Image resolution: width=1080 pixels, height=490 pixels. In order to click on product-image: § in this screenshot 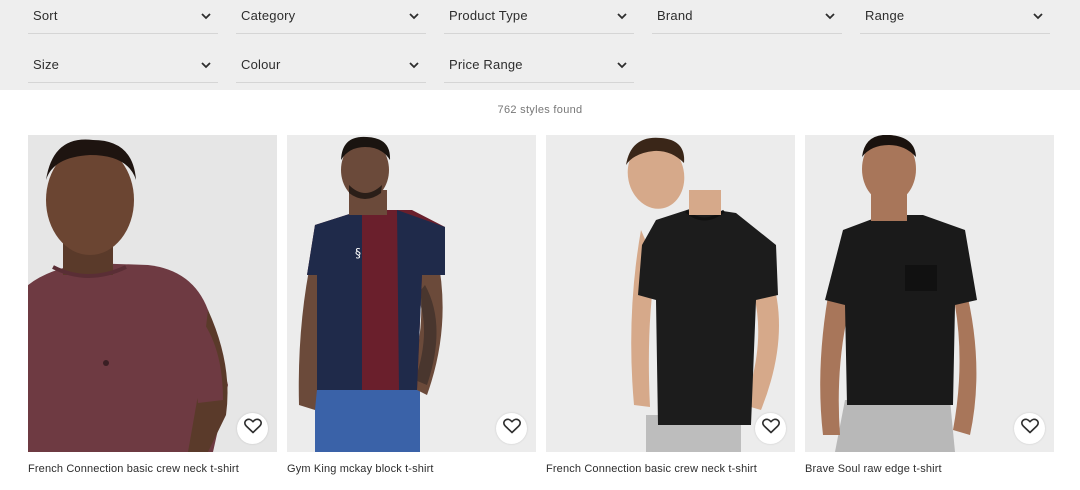, I will do `click(411, 293)`.